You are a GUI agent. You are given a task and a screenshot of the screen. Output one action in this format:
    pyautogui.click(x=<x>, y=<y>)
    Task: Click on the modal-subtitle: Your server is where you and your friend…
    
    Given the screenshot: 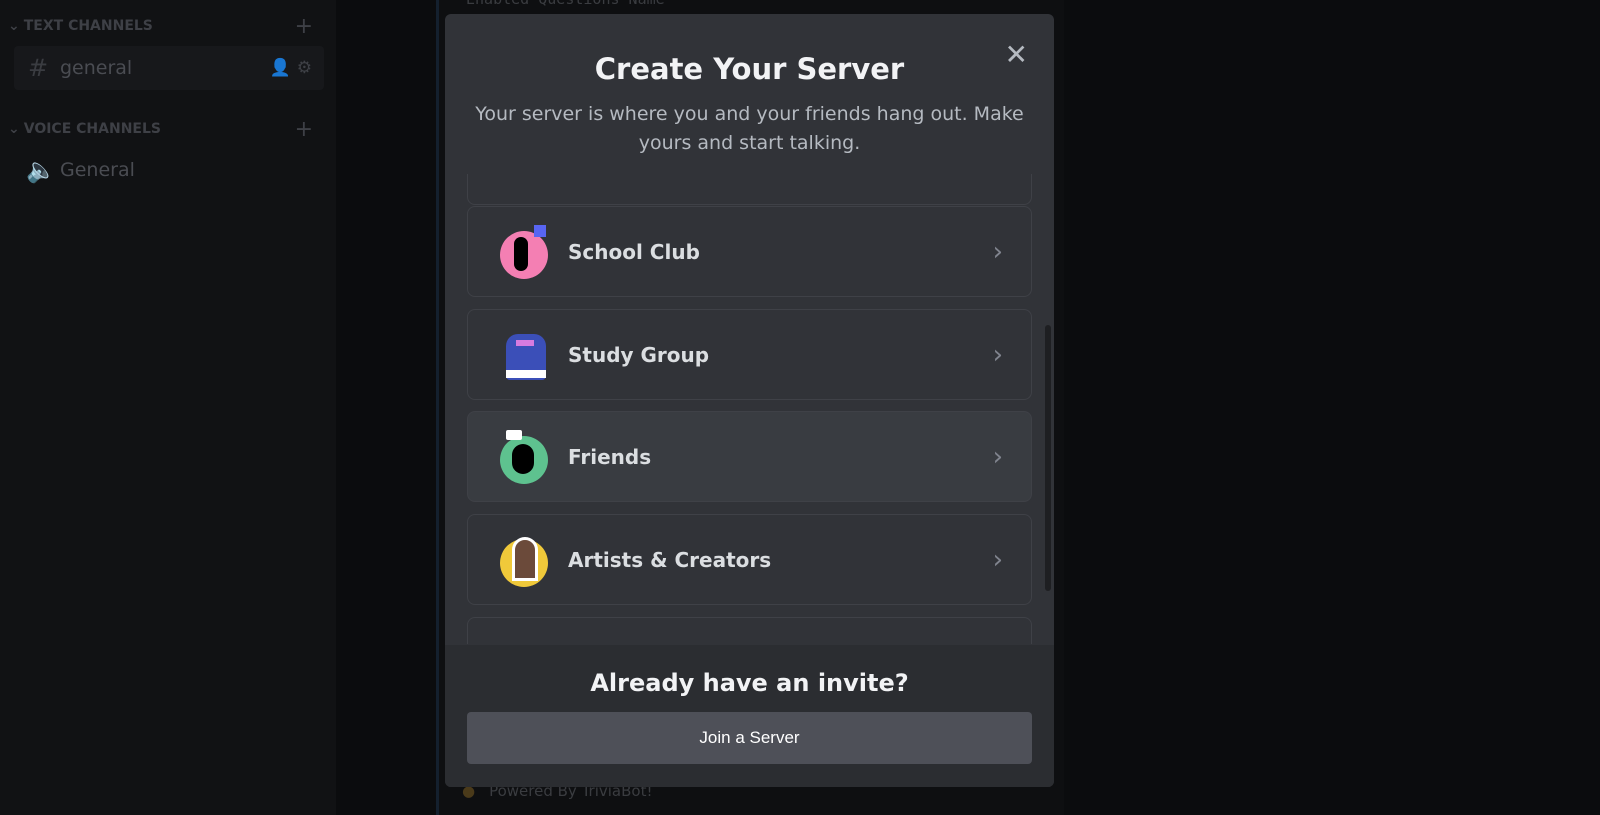 What is the action you would take?
    pyautogui.click(x=749, y=128)
    